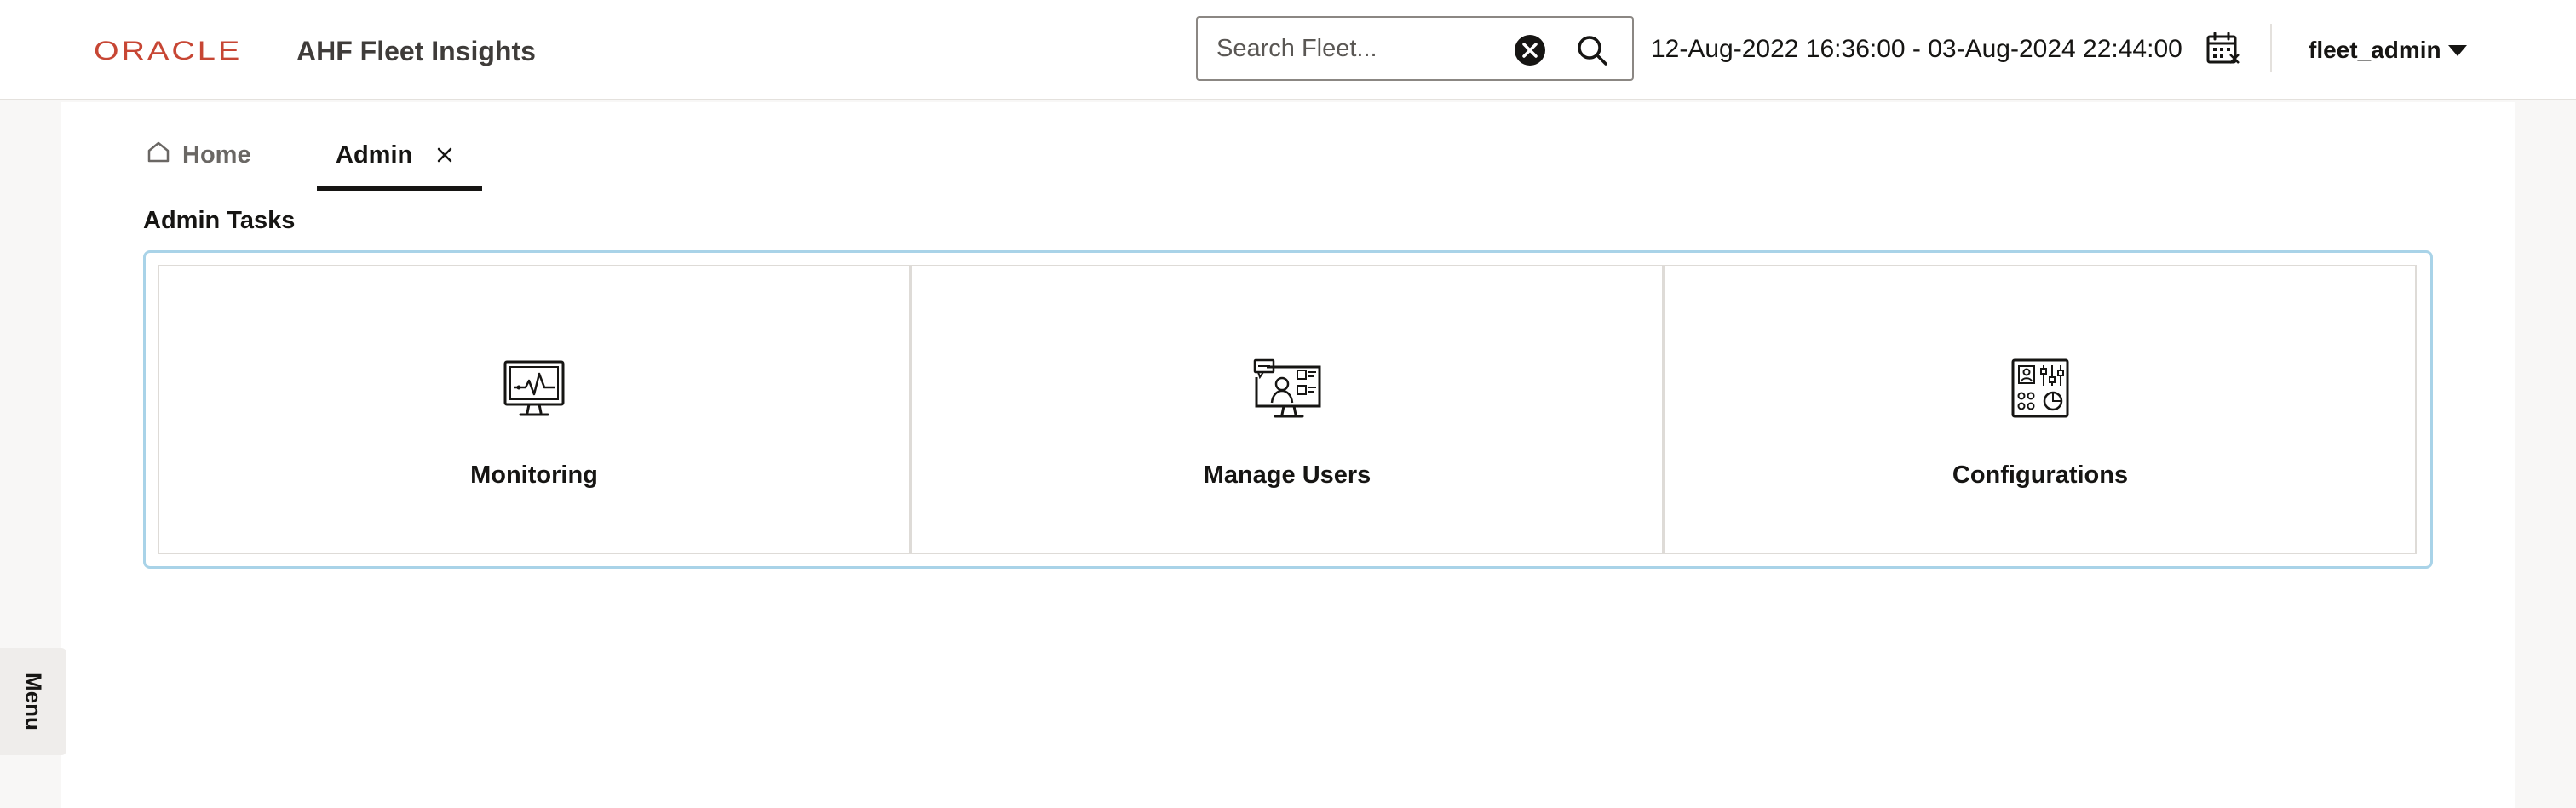 The height and width of the screenshot is (808, 2576). What do you see at coordinates (1359, 49) in the screenshot?
I see `search-input` at bounding box center [1359, 49].